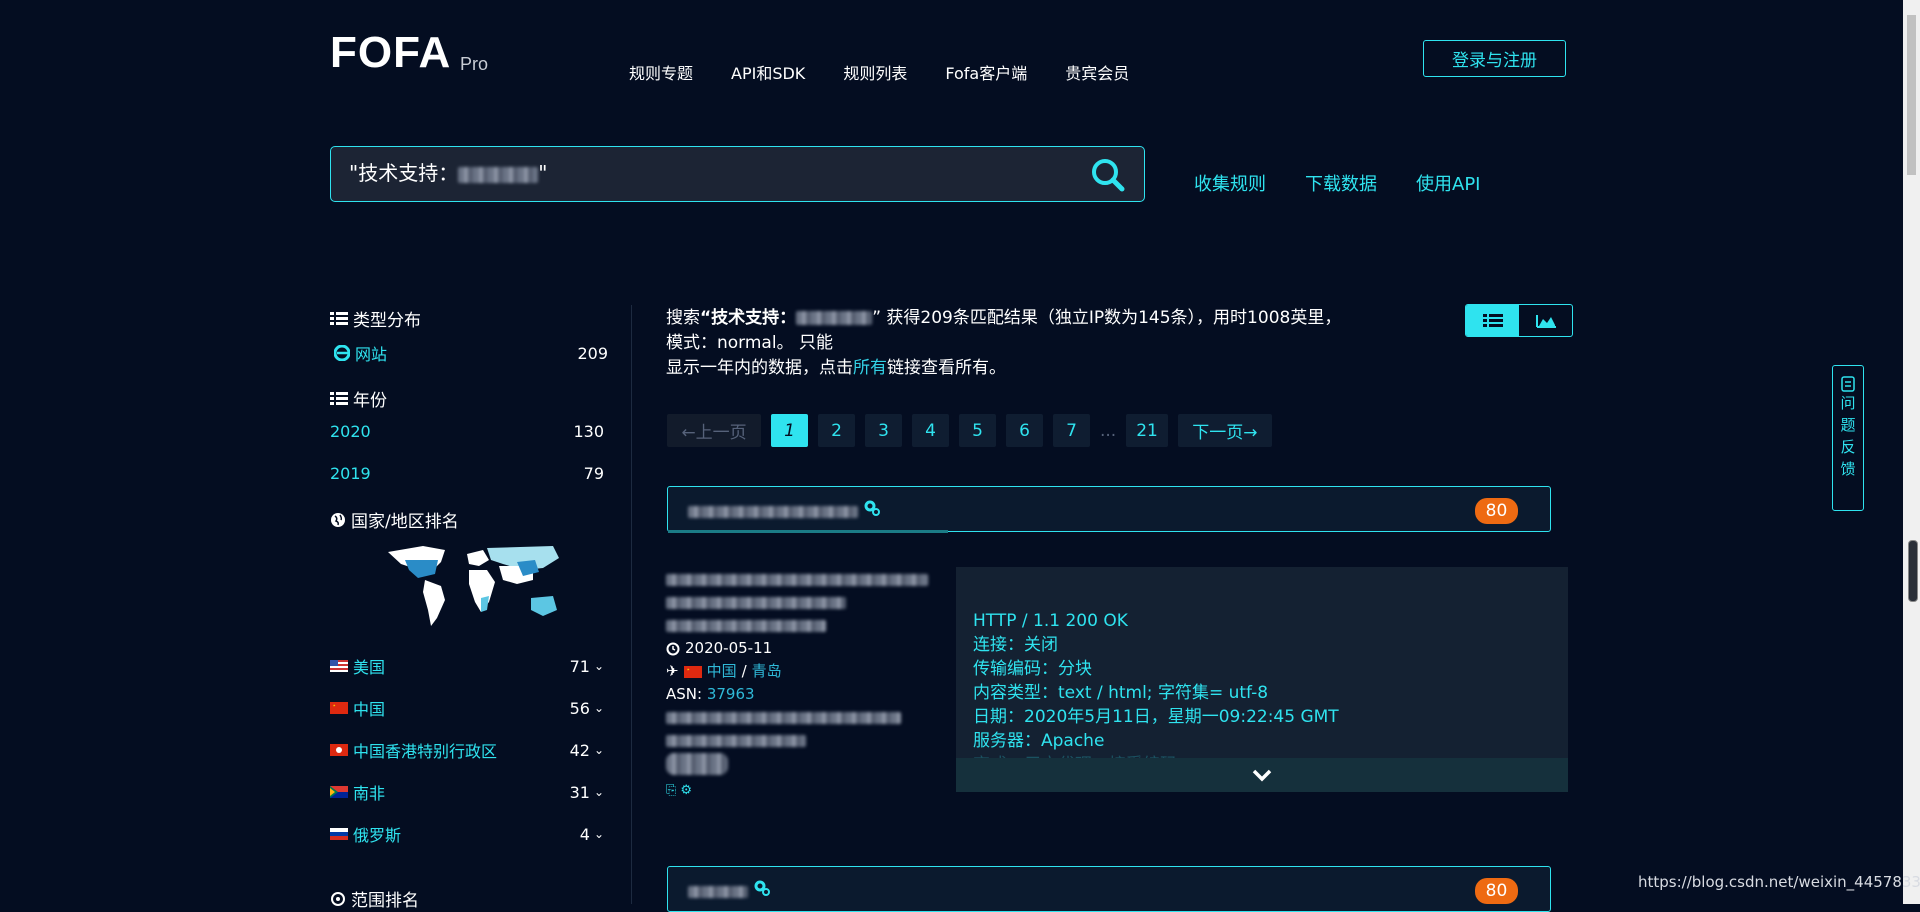  What do you see at coordinates (417, 55) in the screenshot?
I see `fofa-logo: FOFA Pro` at bounding box center [417, 55].